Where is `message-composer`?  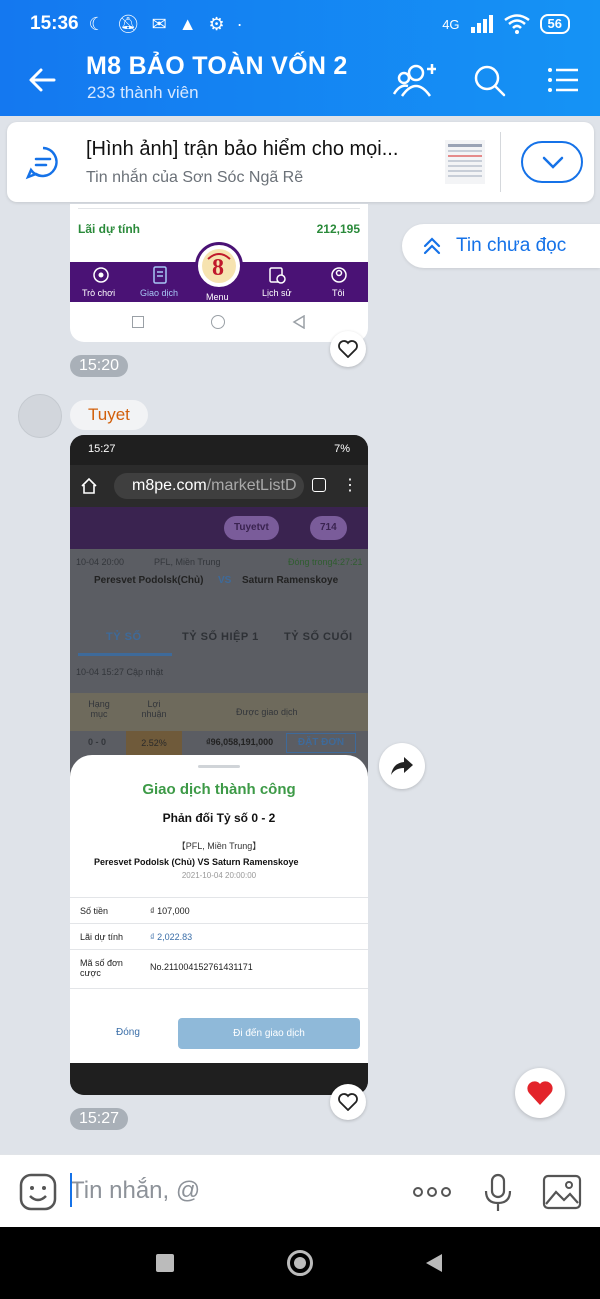 message-composer is located at coordinates (300, 1190).